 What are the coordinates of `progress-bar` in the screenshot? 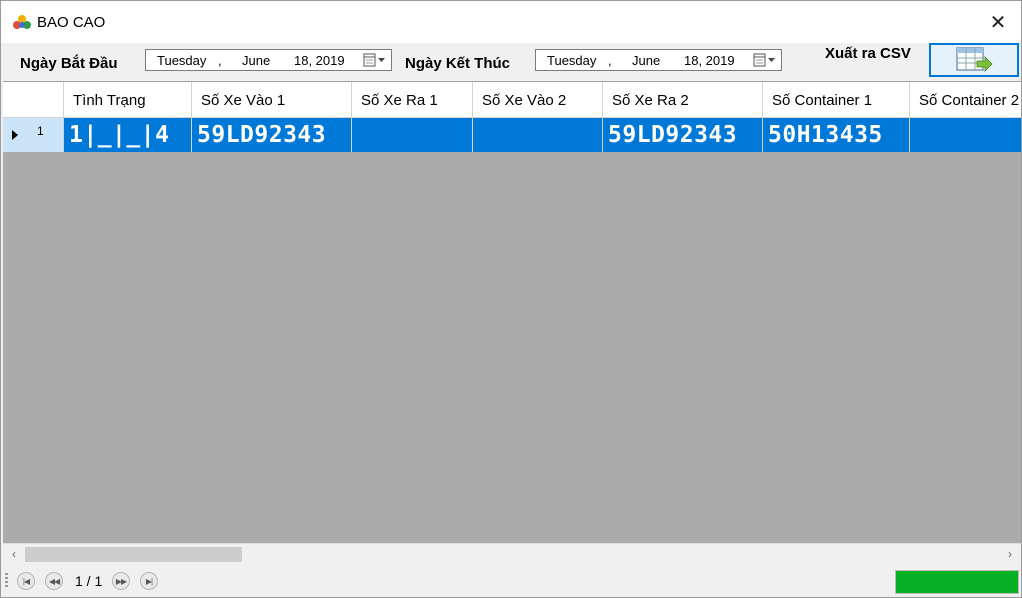 It's located at (957, 582).